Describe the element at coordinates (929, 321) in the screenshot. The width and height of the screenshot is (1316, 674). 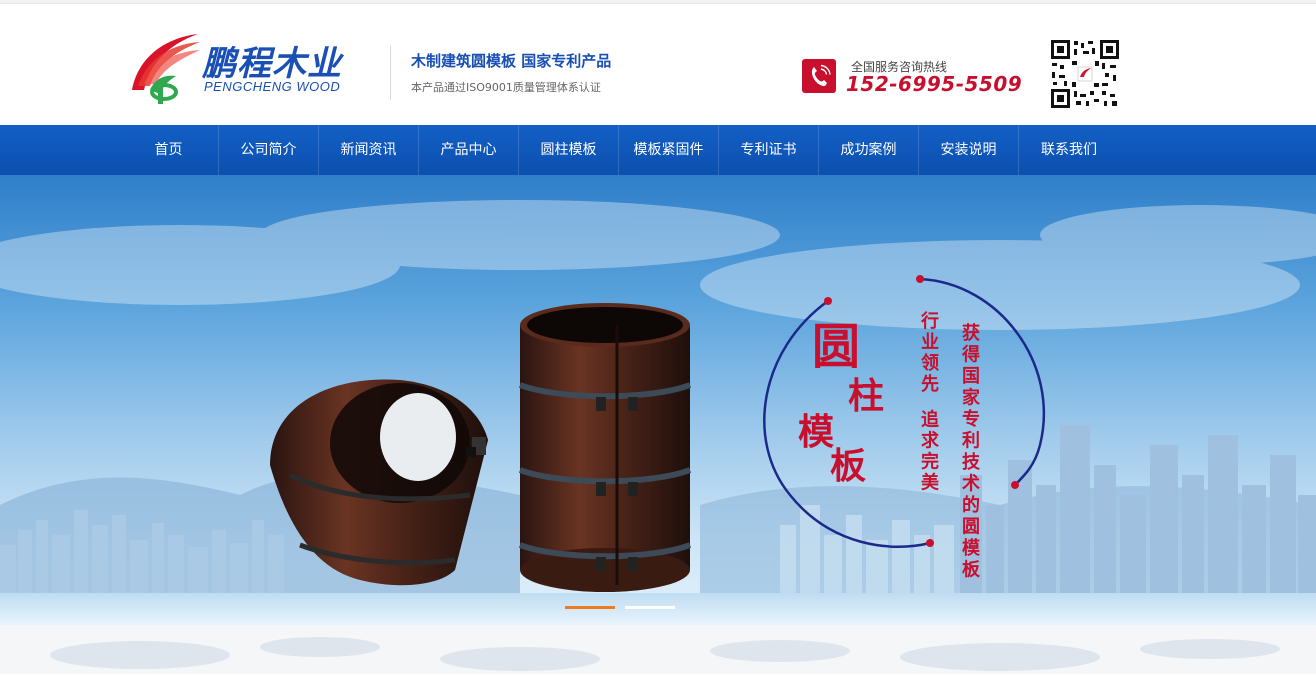
I see `banner-slogan-left-char: 行` at that location.